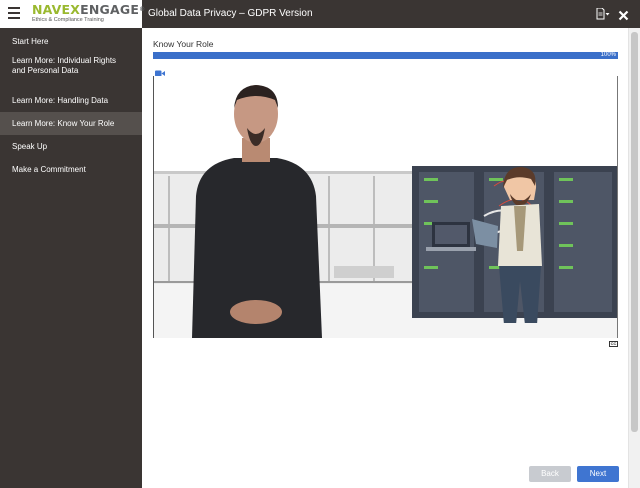 Image resolution: width=640 pixels, height=488 pixels. I want to click on next-button: Next, so click(598, 474).